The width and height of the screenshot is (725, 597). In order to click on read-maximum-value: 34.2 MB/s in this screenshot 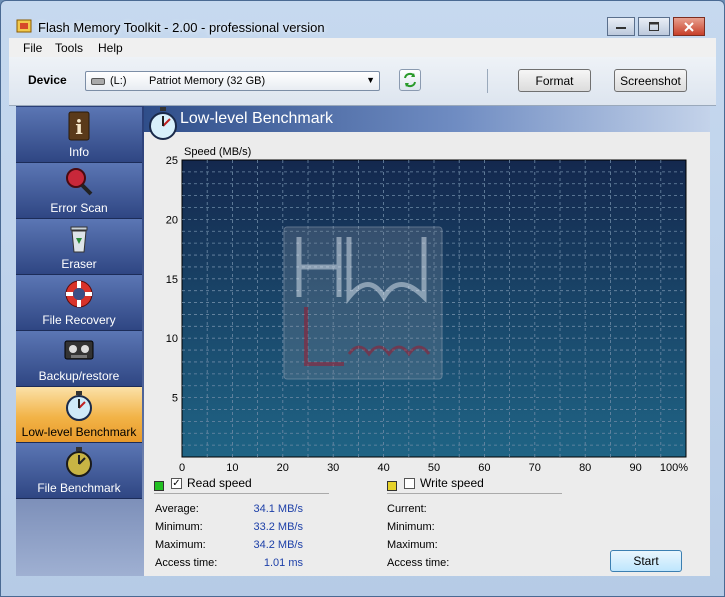, I will do `click(278, 545)`.